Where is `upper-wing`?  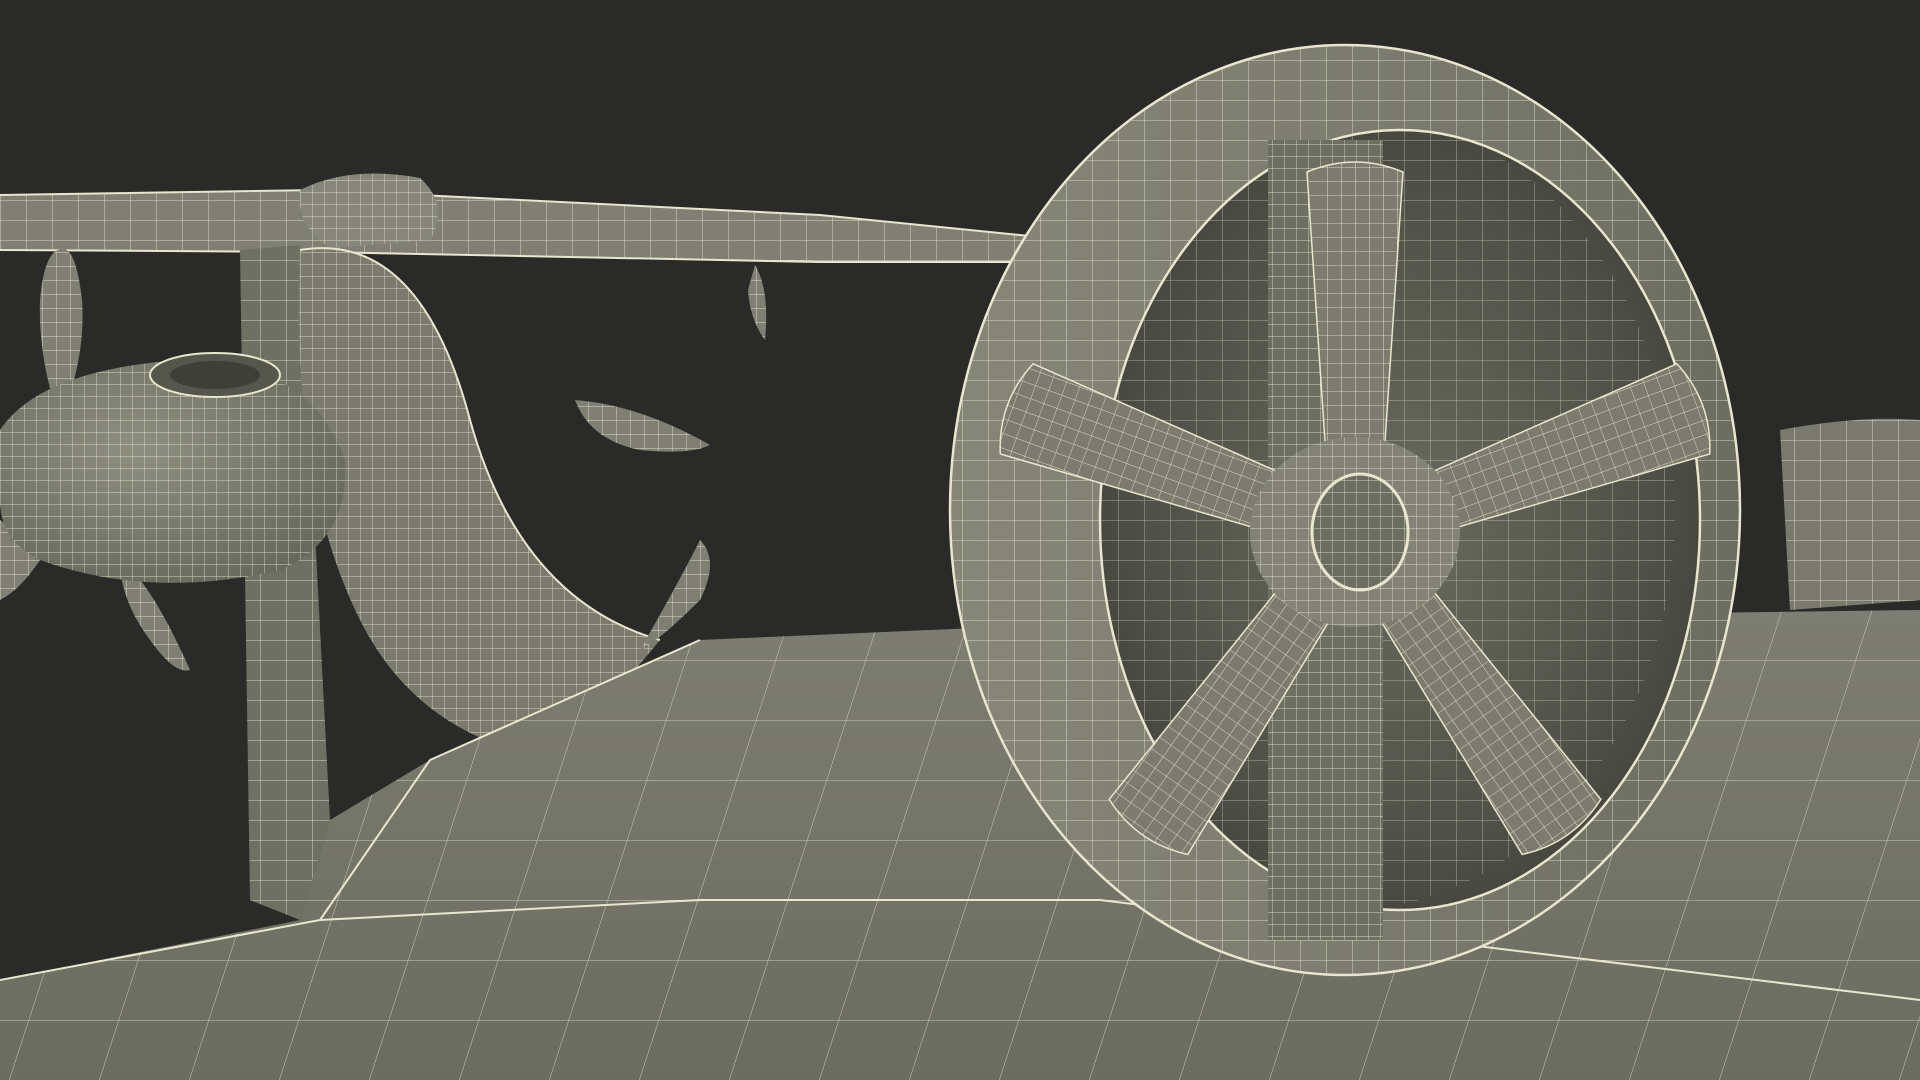 upper-wing is located at coordinates (565, 225).